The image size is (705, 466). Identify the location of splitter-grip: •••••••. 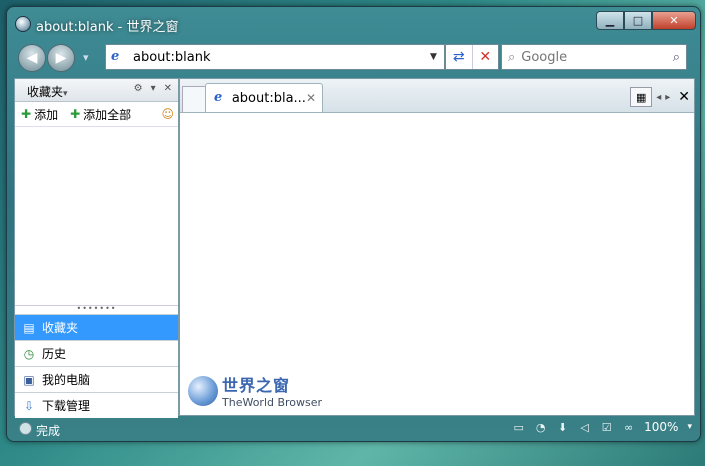
(96, 309).